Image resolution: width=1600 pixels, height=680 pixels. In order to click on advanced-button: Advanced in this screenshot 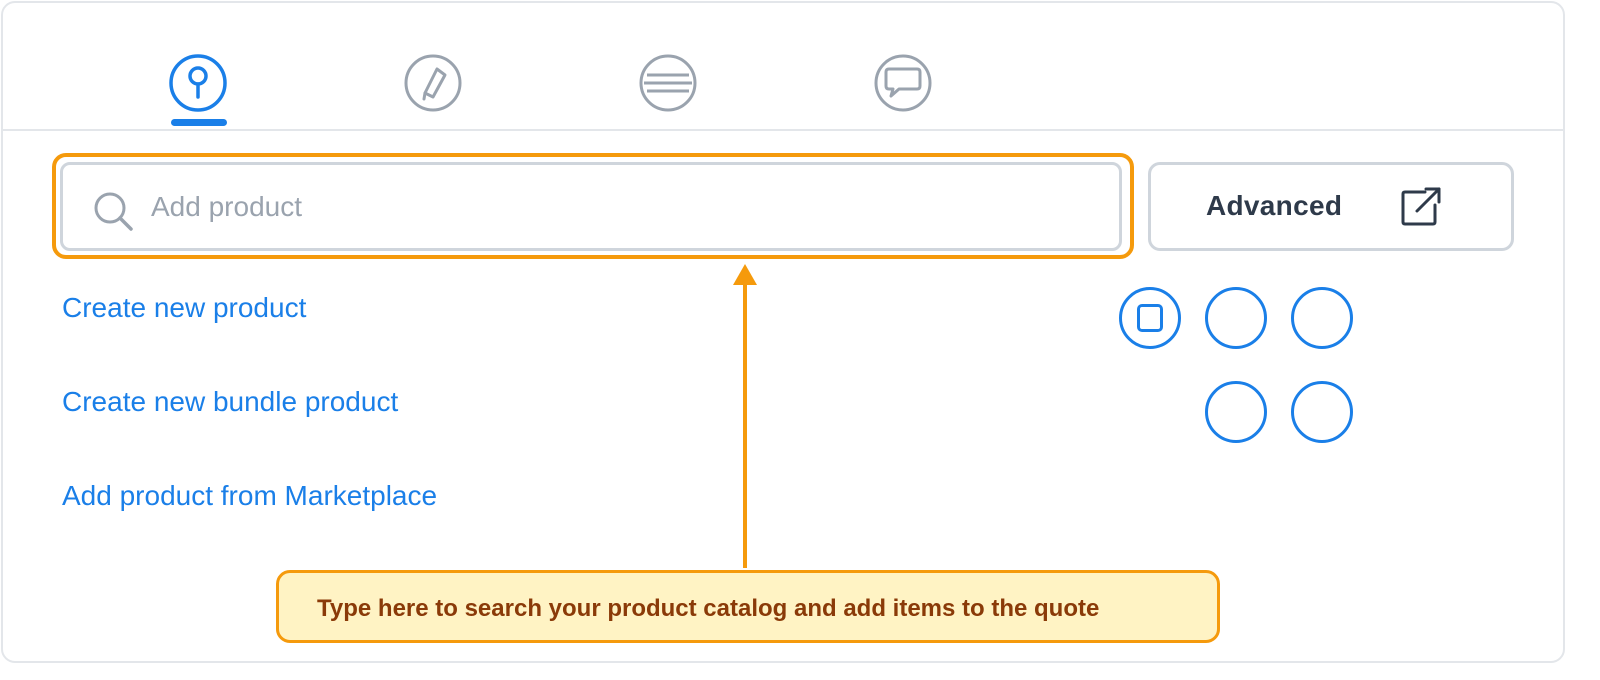, I will do `click(1331, 206)`.